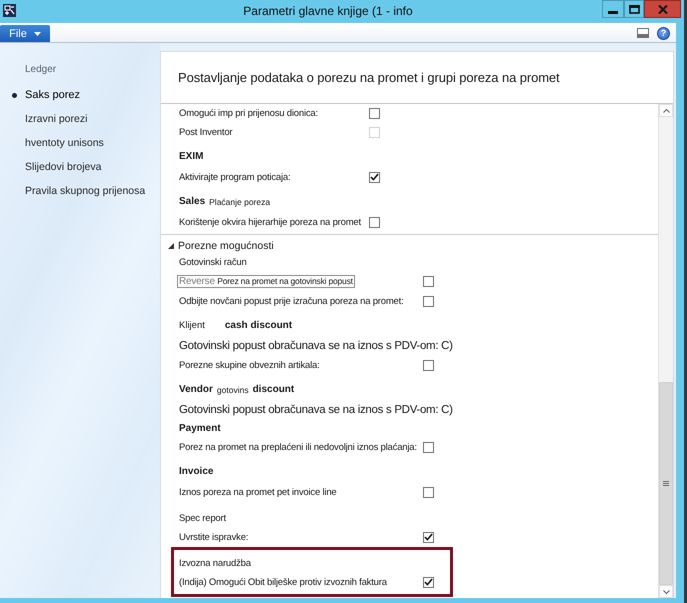 This screenshot has height=603, width=687. What do you see at coordinates (192, 201) in the screenshot?
I see `section-heading: Sales` at bounding box center [192, 201].